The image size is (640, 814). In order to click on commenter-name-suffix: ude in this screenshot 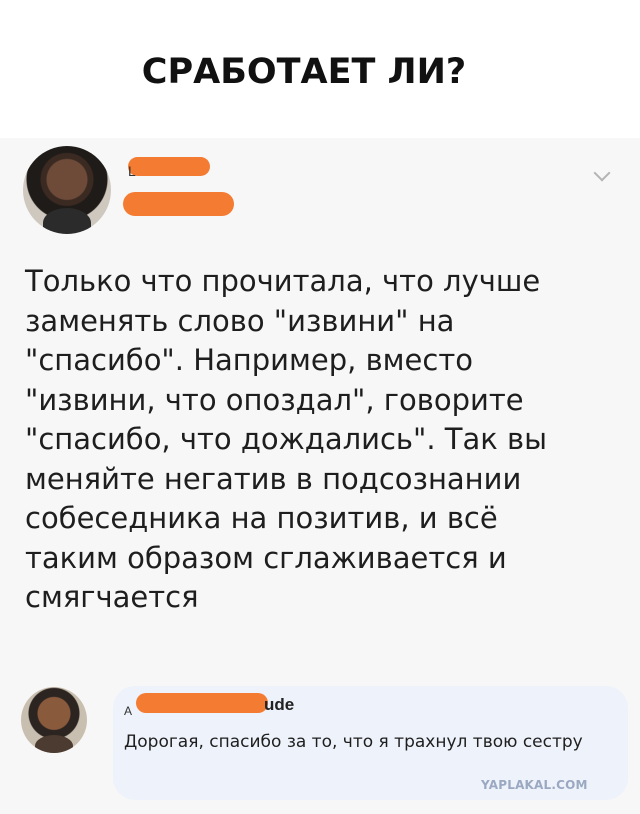, I will do `click(279, 705)`.